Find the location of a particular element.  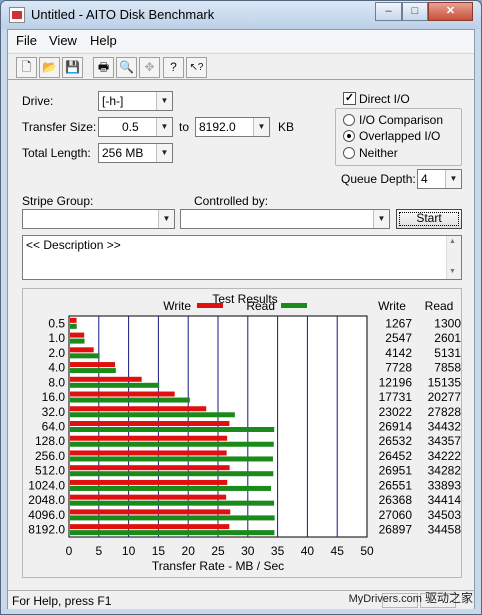

io-comparison-radio is located at coordinates (349, 120).